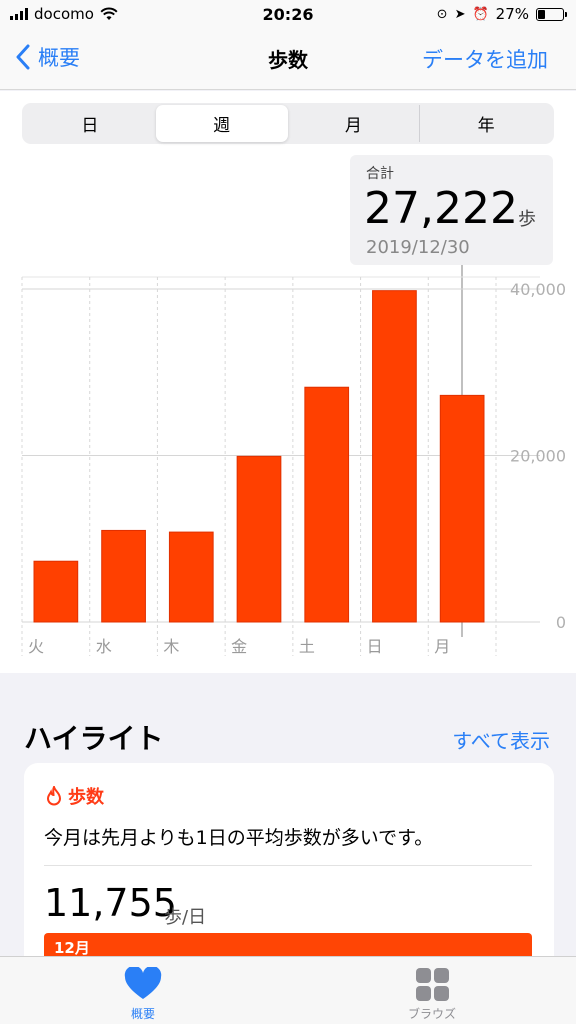  Describe the element at coordinates (221, 123) in the screenshot. I see `segment-week: 週` at that location.